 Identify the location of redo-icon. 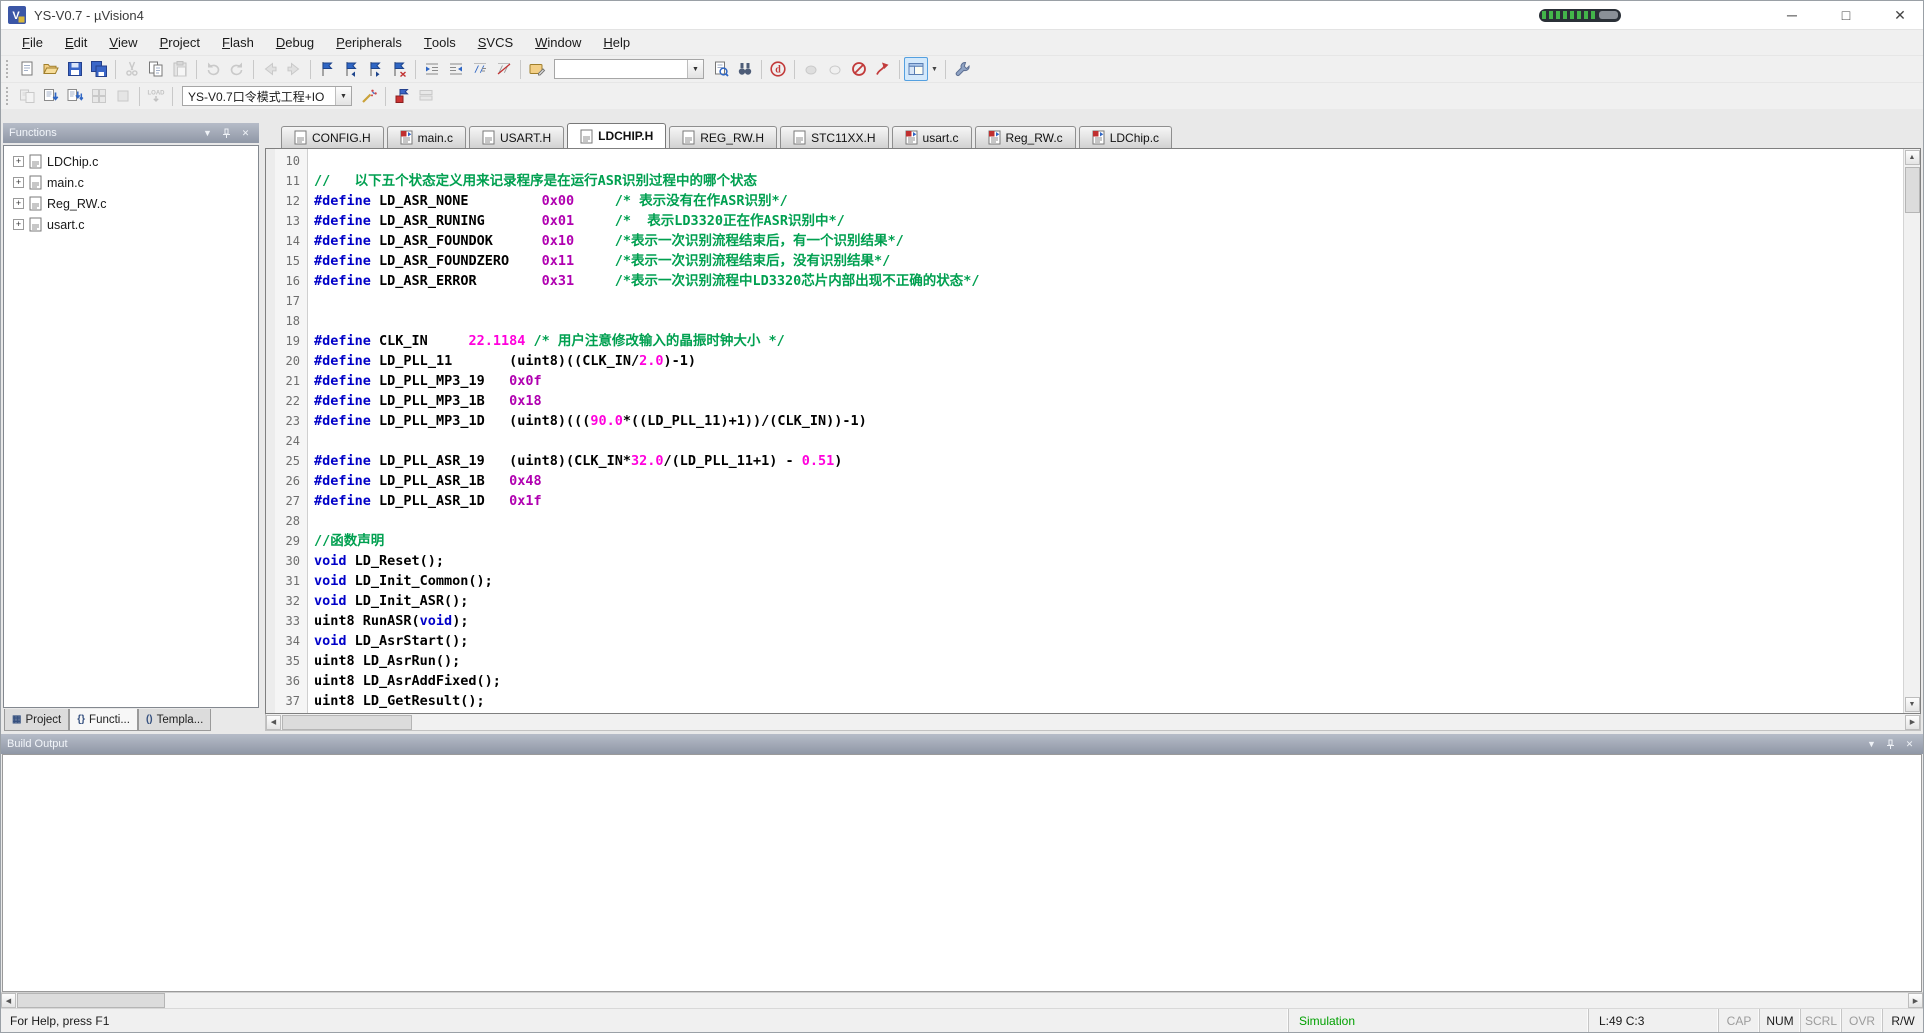
(237, 69).